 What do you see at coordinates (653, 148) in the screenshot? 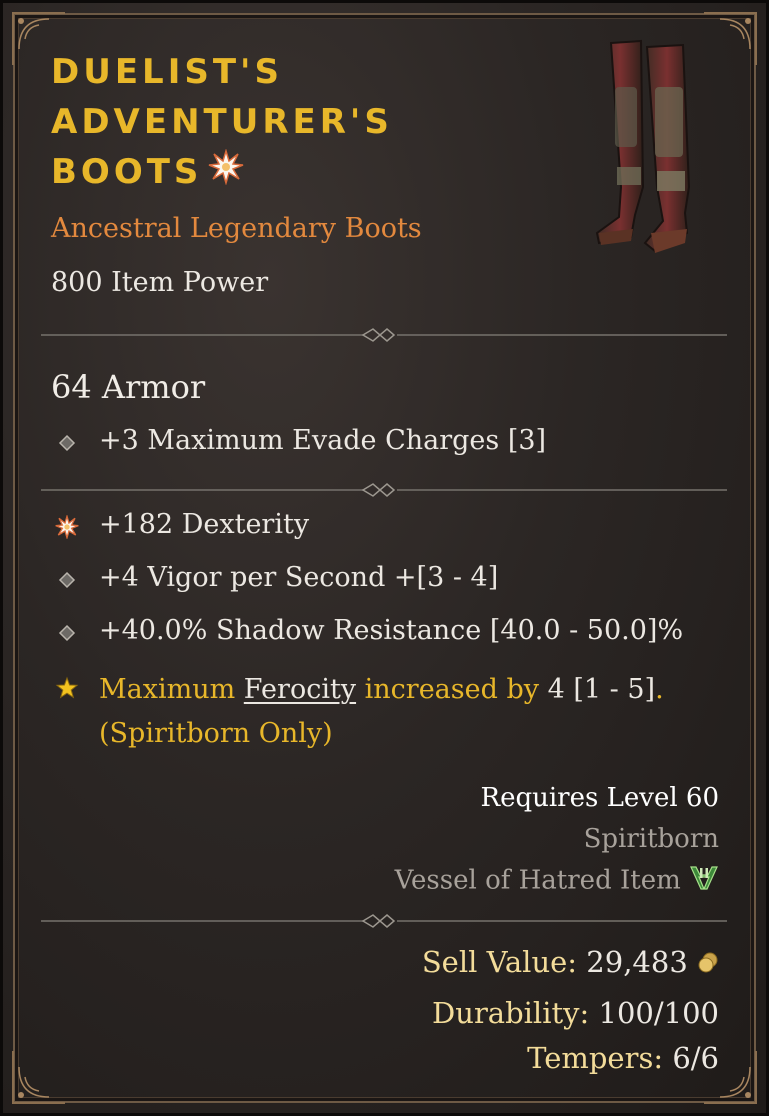
I see `boots-item-image` at bounding box center [653, 148].